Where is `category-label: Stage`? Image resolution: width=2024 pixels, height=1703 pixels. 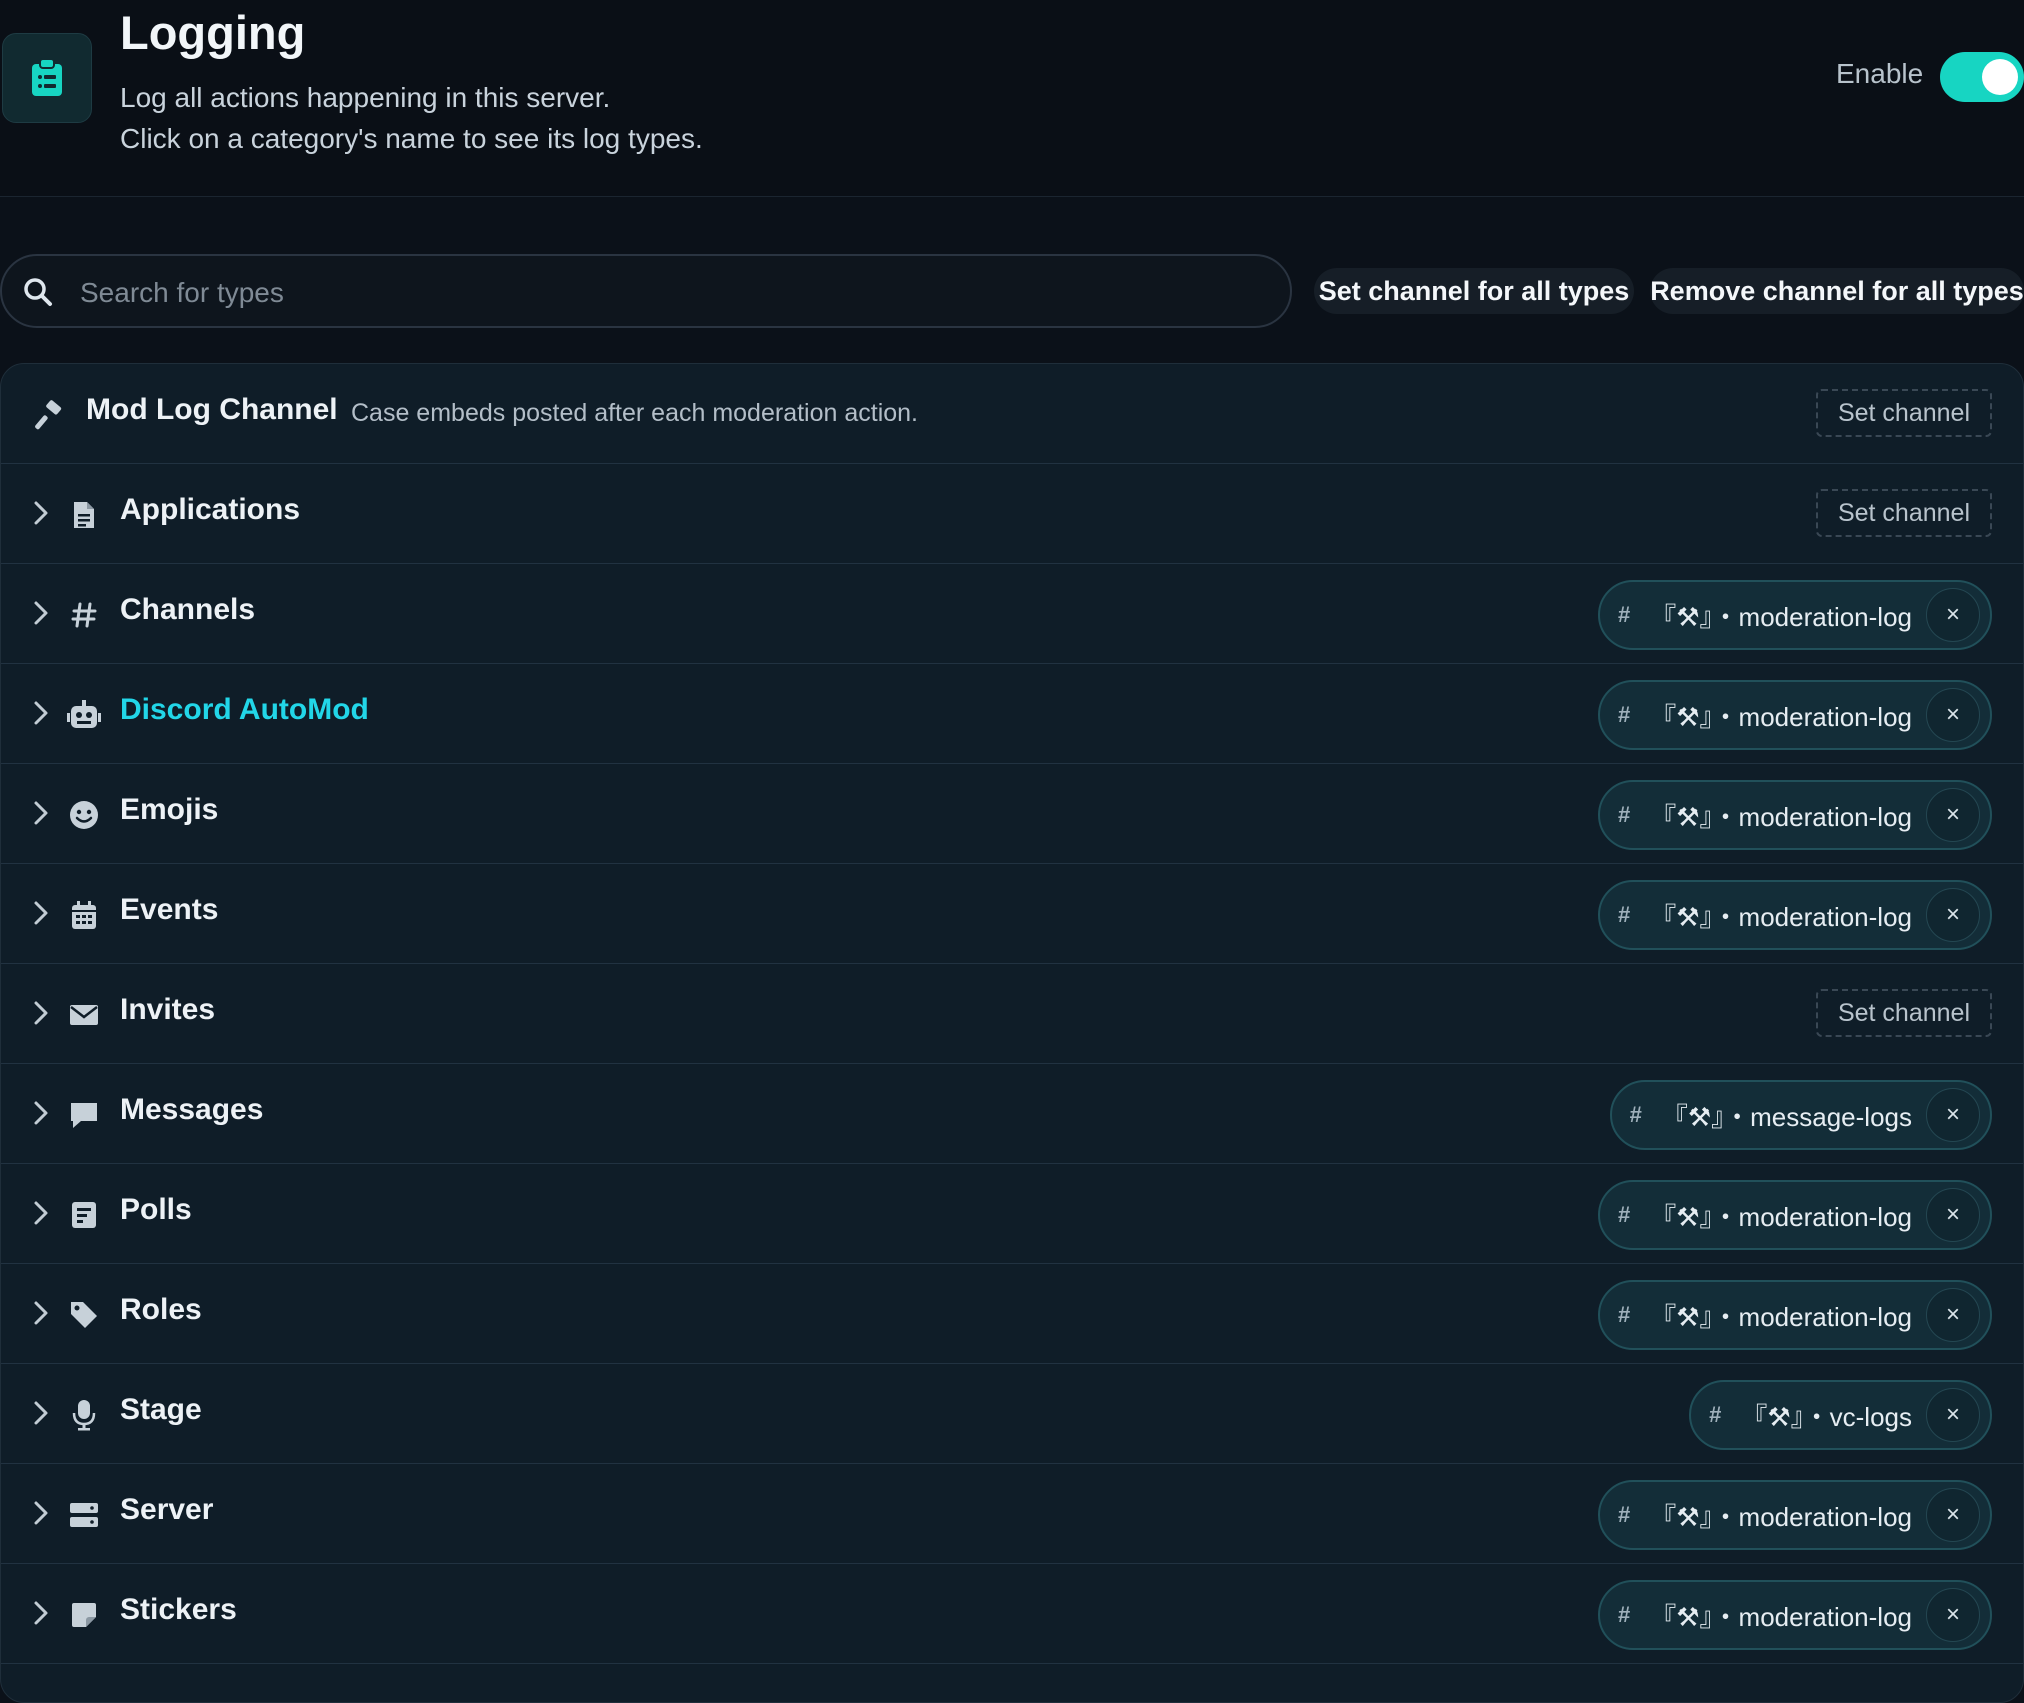 category-label: Stage is located at coordinates (161, 1410).